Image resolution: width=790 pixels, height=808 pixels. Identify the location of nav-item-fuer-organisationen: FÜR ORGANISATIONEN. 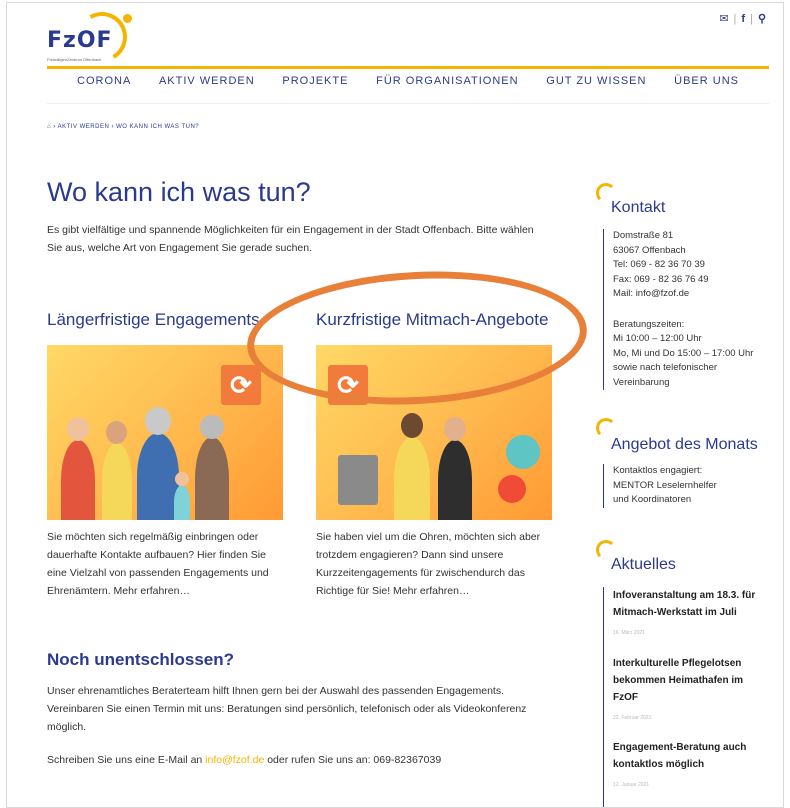
(447, 81).